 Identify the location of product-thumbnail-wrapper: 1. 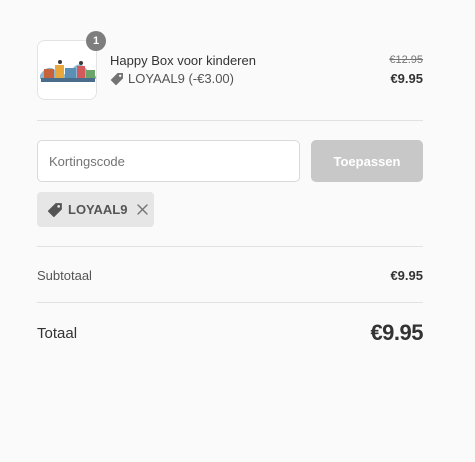
(71, 65).